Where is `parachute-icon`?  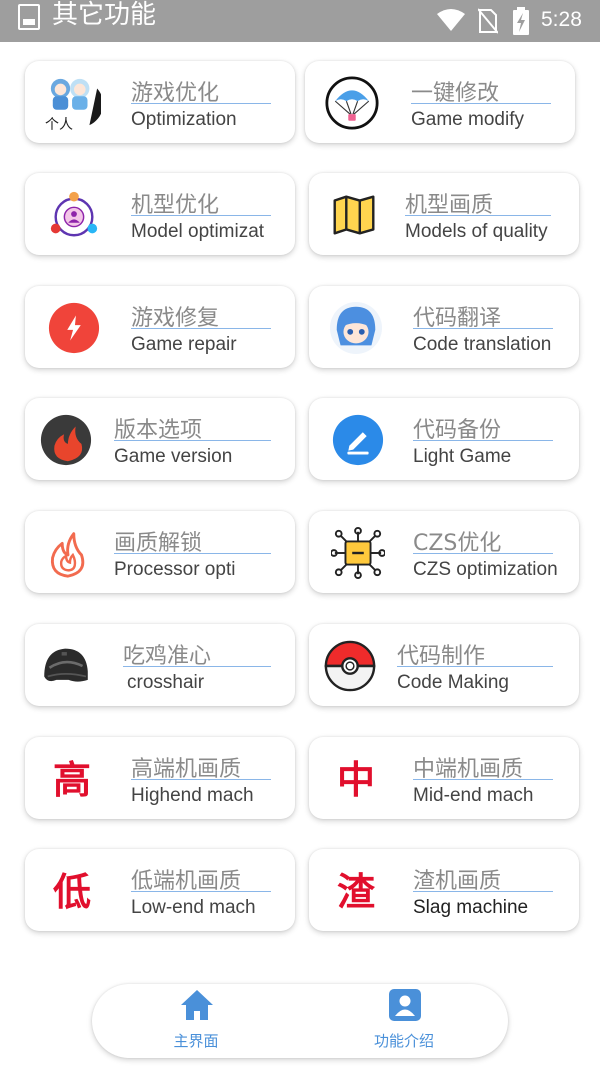 parachute-icon is located at coordinates (352, 103).